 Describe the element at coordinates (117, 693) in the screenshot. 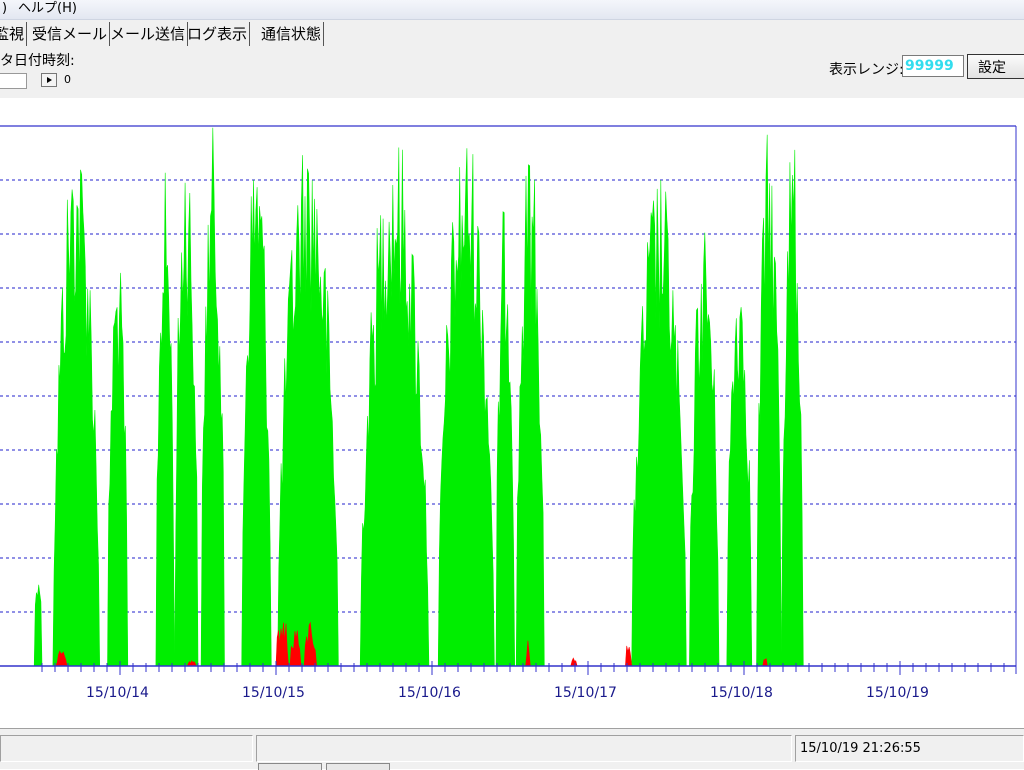

I see `x-tick-label: 15/10/14` at that location.